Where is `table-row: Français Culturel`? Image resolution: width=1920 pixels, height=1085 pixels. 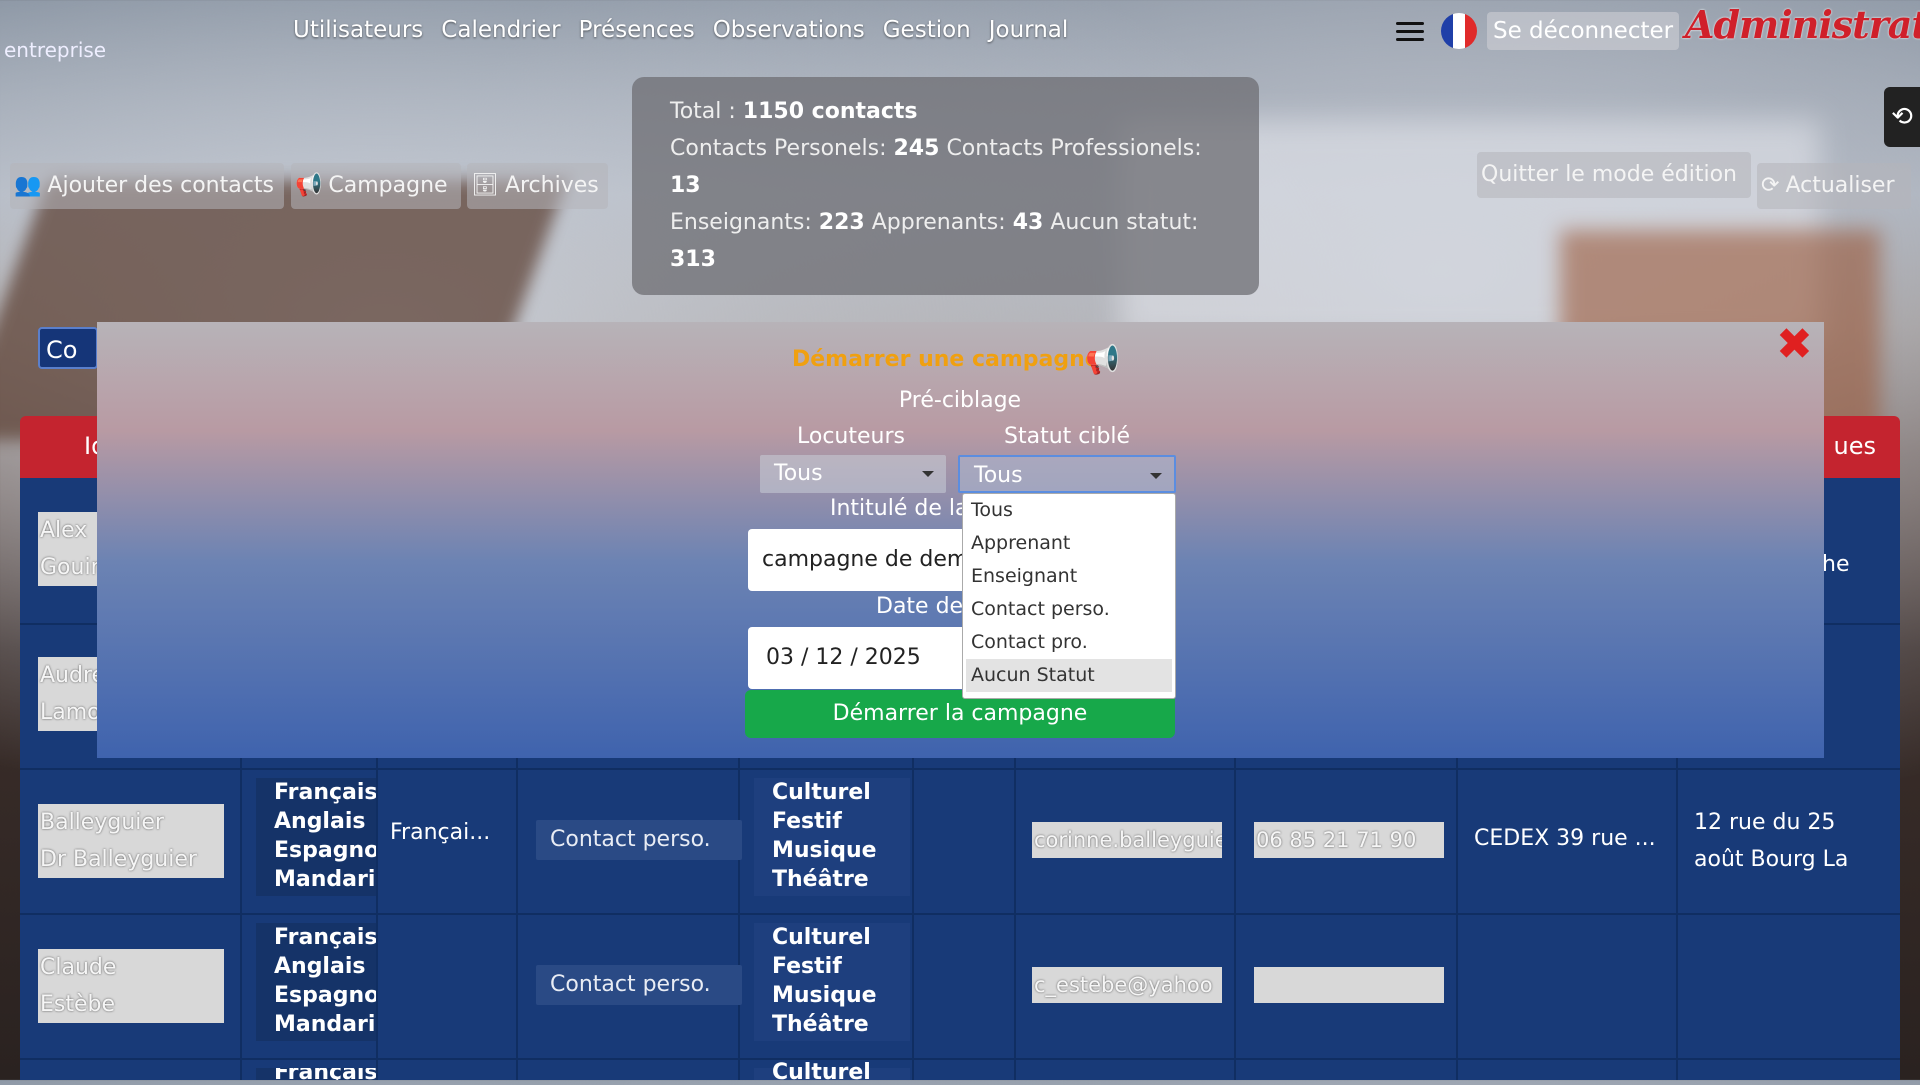 table-row: Français Culturel is located at coordinates (960, 1071).